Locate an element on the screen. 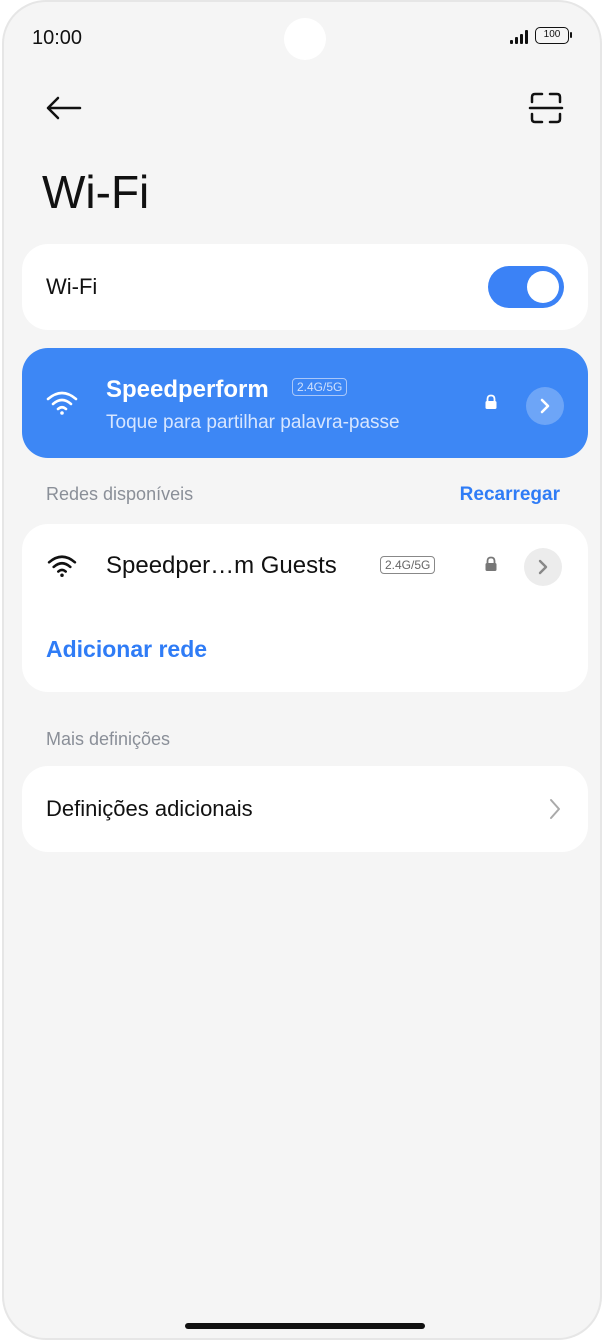 This screenshot has height=1342, width=605. wifi-toggle-switch is located at coordinates (526, 287).